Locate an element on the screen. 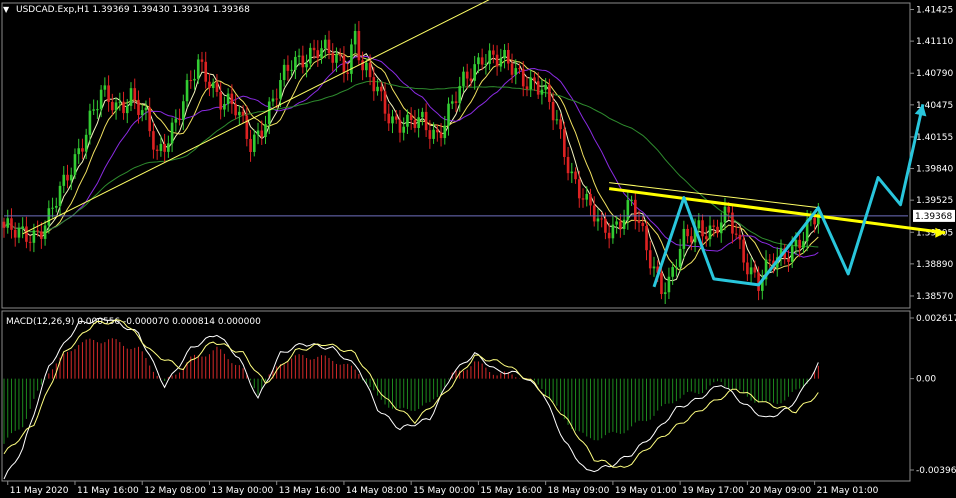 Image resolution: width=956 pixels, height=498 pixels. time-tick-label: 11 May 2020 is located at coordinates (39, 491).